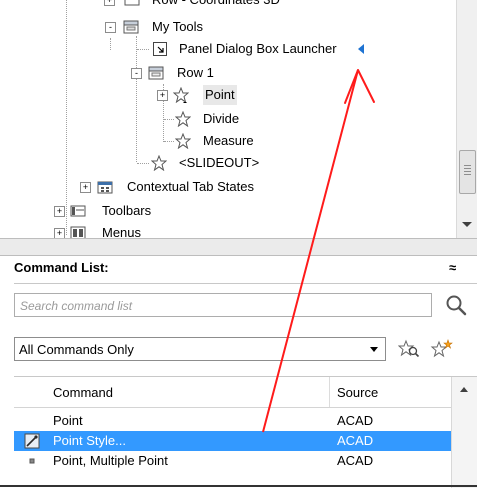 Image resolution: width=477 pixels, height=488 pixels. I want to click on scrollbar-thumb, so click(467, 172).